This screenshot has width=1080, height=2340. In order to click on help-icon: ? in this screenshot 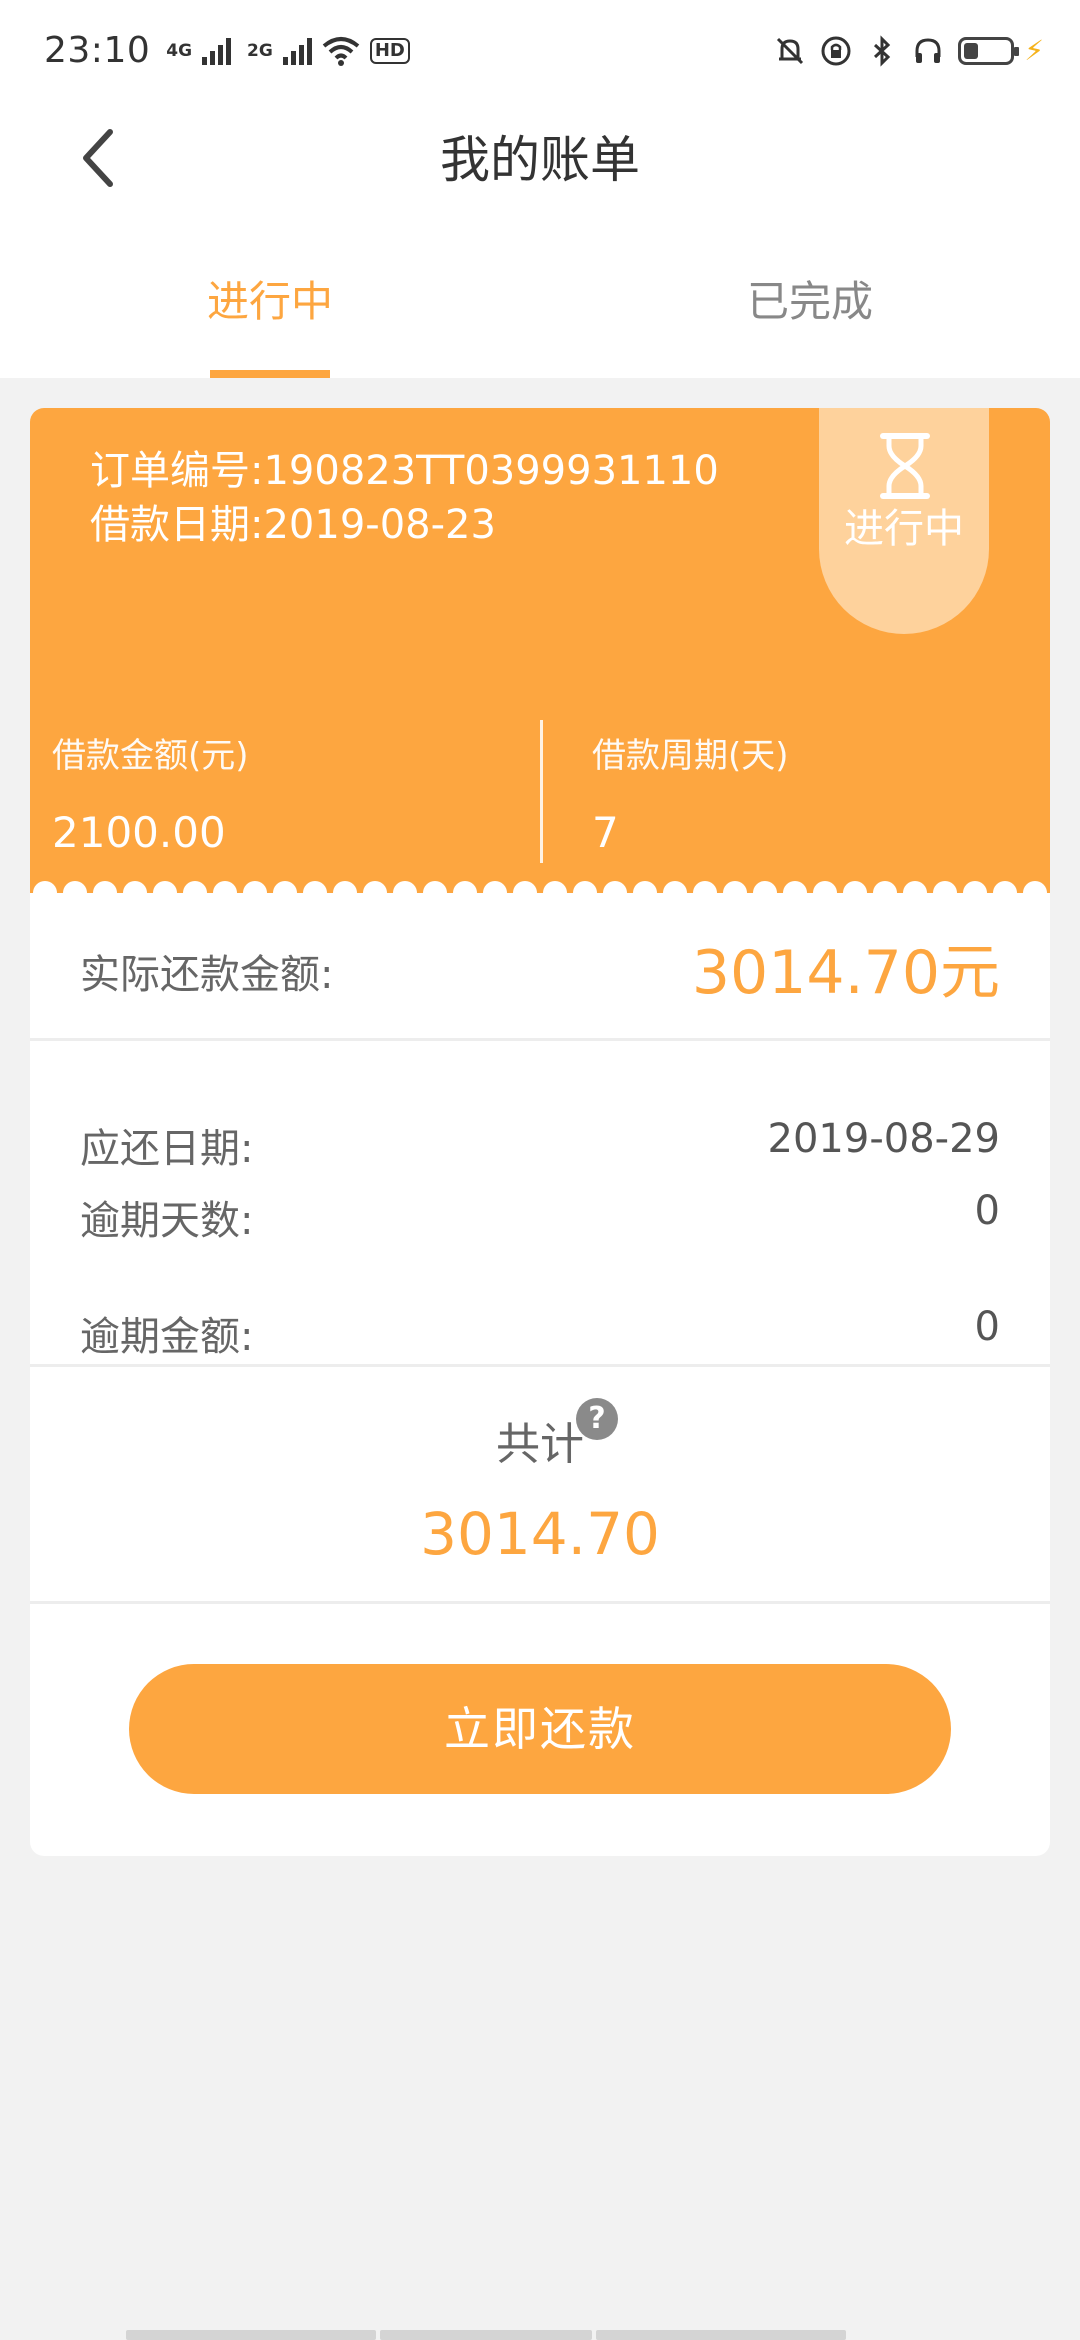, I will do `click(597, 1419)`.